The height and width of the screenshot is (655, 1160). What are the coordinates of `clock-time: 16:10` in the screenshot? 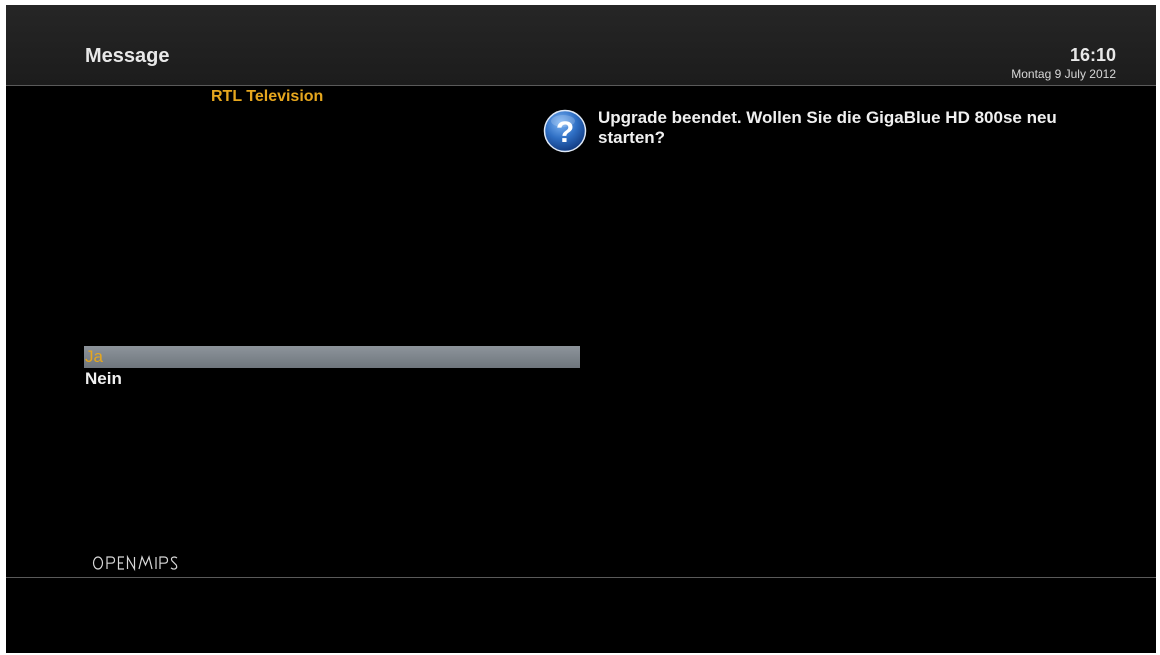 It's located at (1092, 55).